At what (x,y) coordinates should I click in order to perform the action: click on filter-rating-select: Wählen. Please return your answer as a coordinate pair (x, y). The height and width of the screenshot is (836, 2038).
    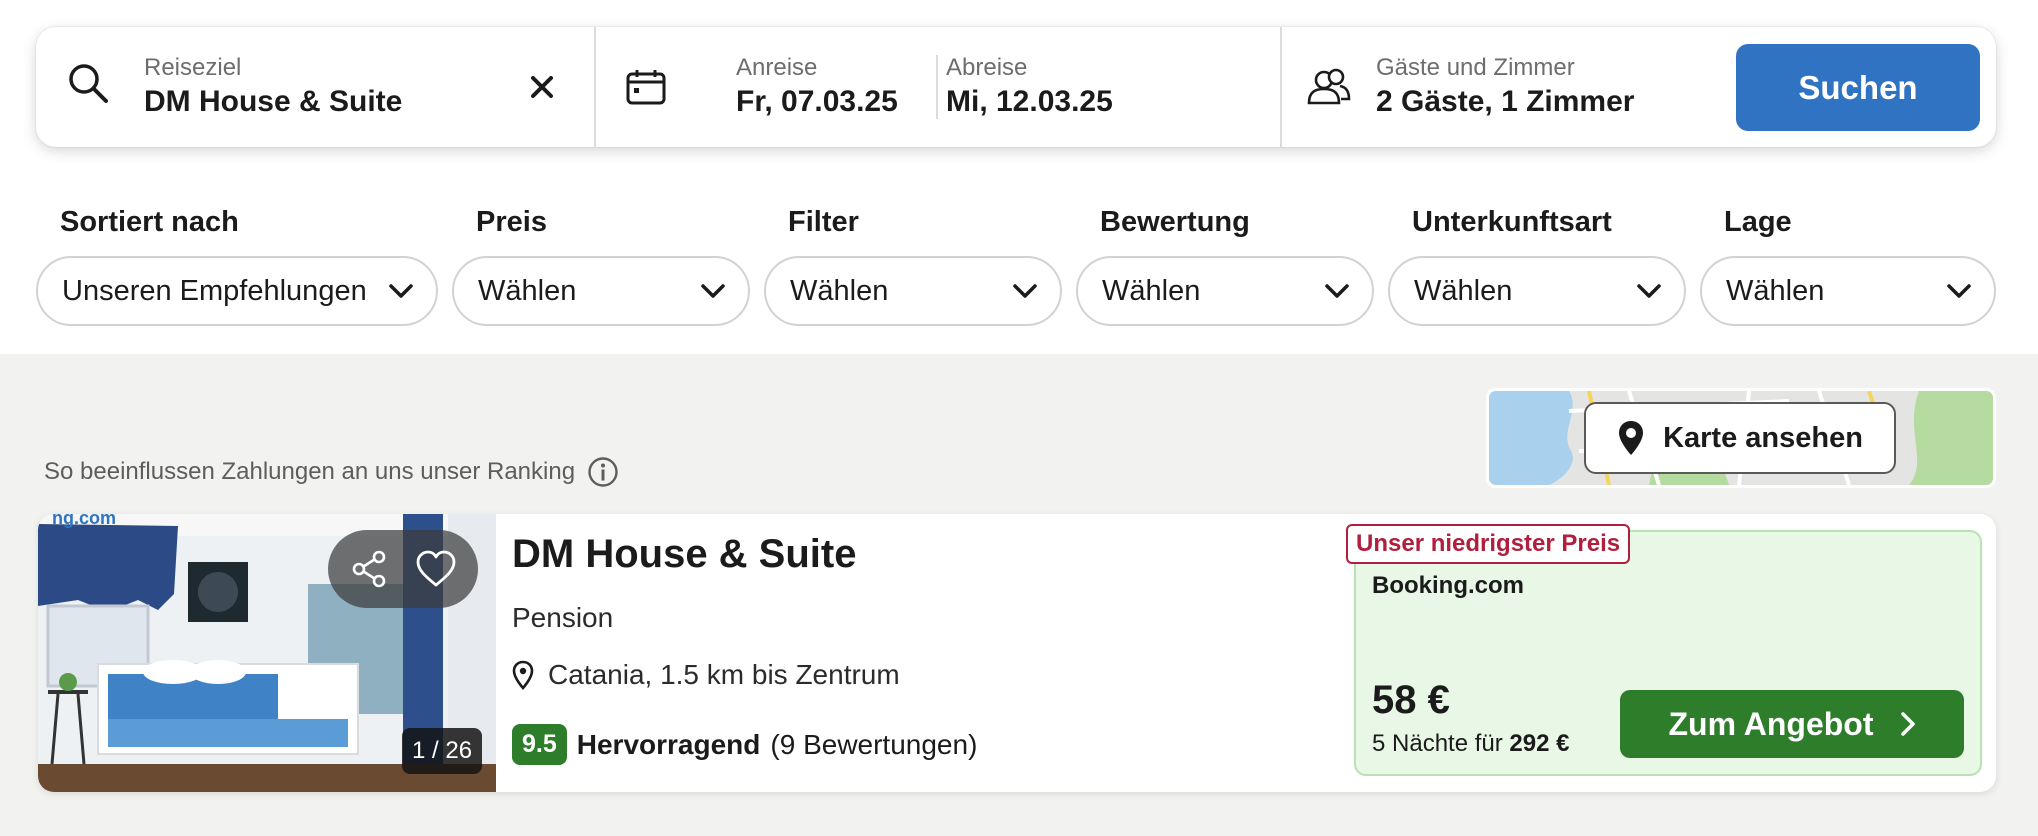
    Looking at the image, I should click on (1225, 291).